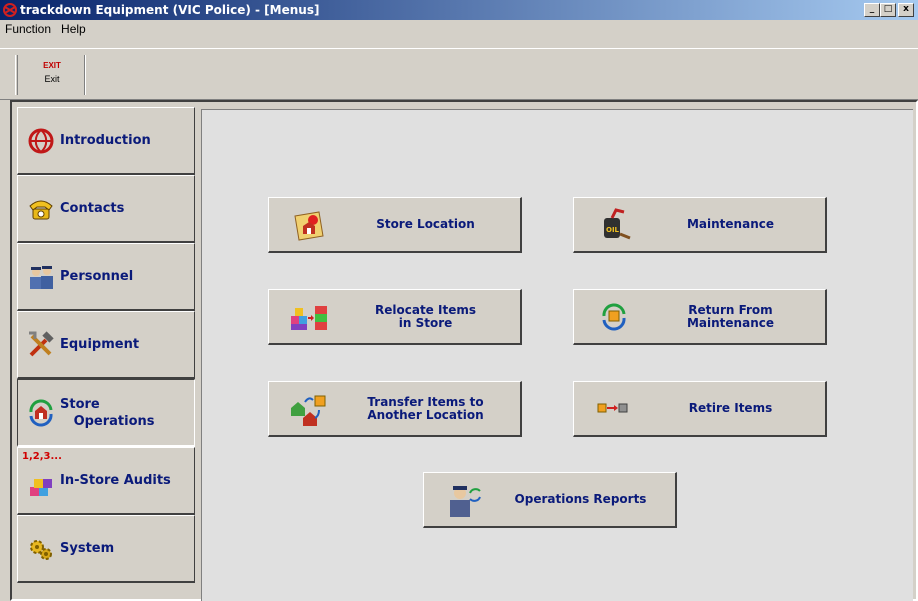  Describe the element at coordinates (425, 316) in the screenshot. I see `relocate-items-label: Relocate Items in Store` at that location.